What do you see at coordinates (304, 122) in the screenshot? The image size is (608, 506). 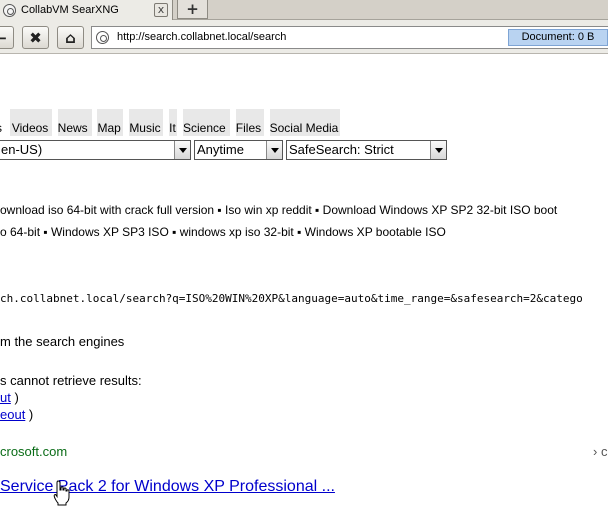 I see `category-tab-social-media: Social Media` at bounding box center [304, 122].